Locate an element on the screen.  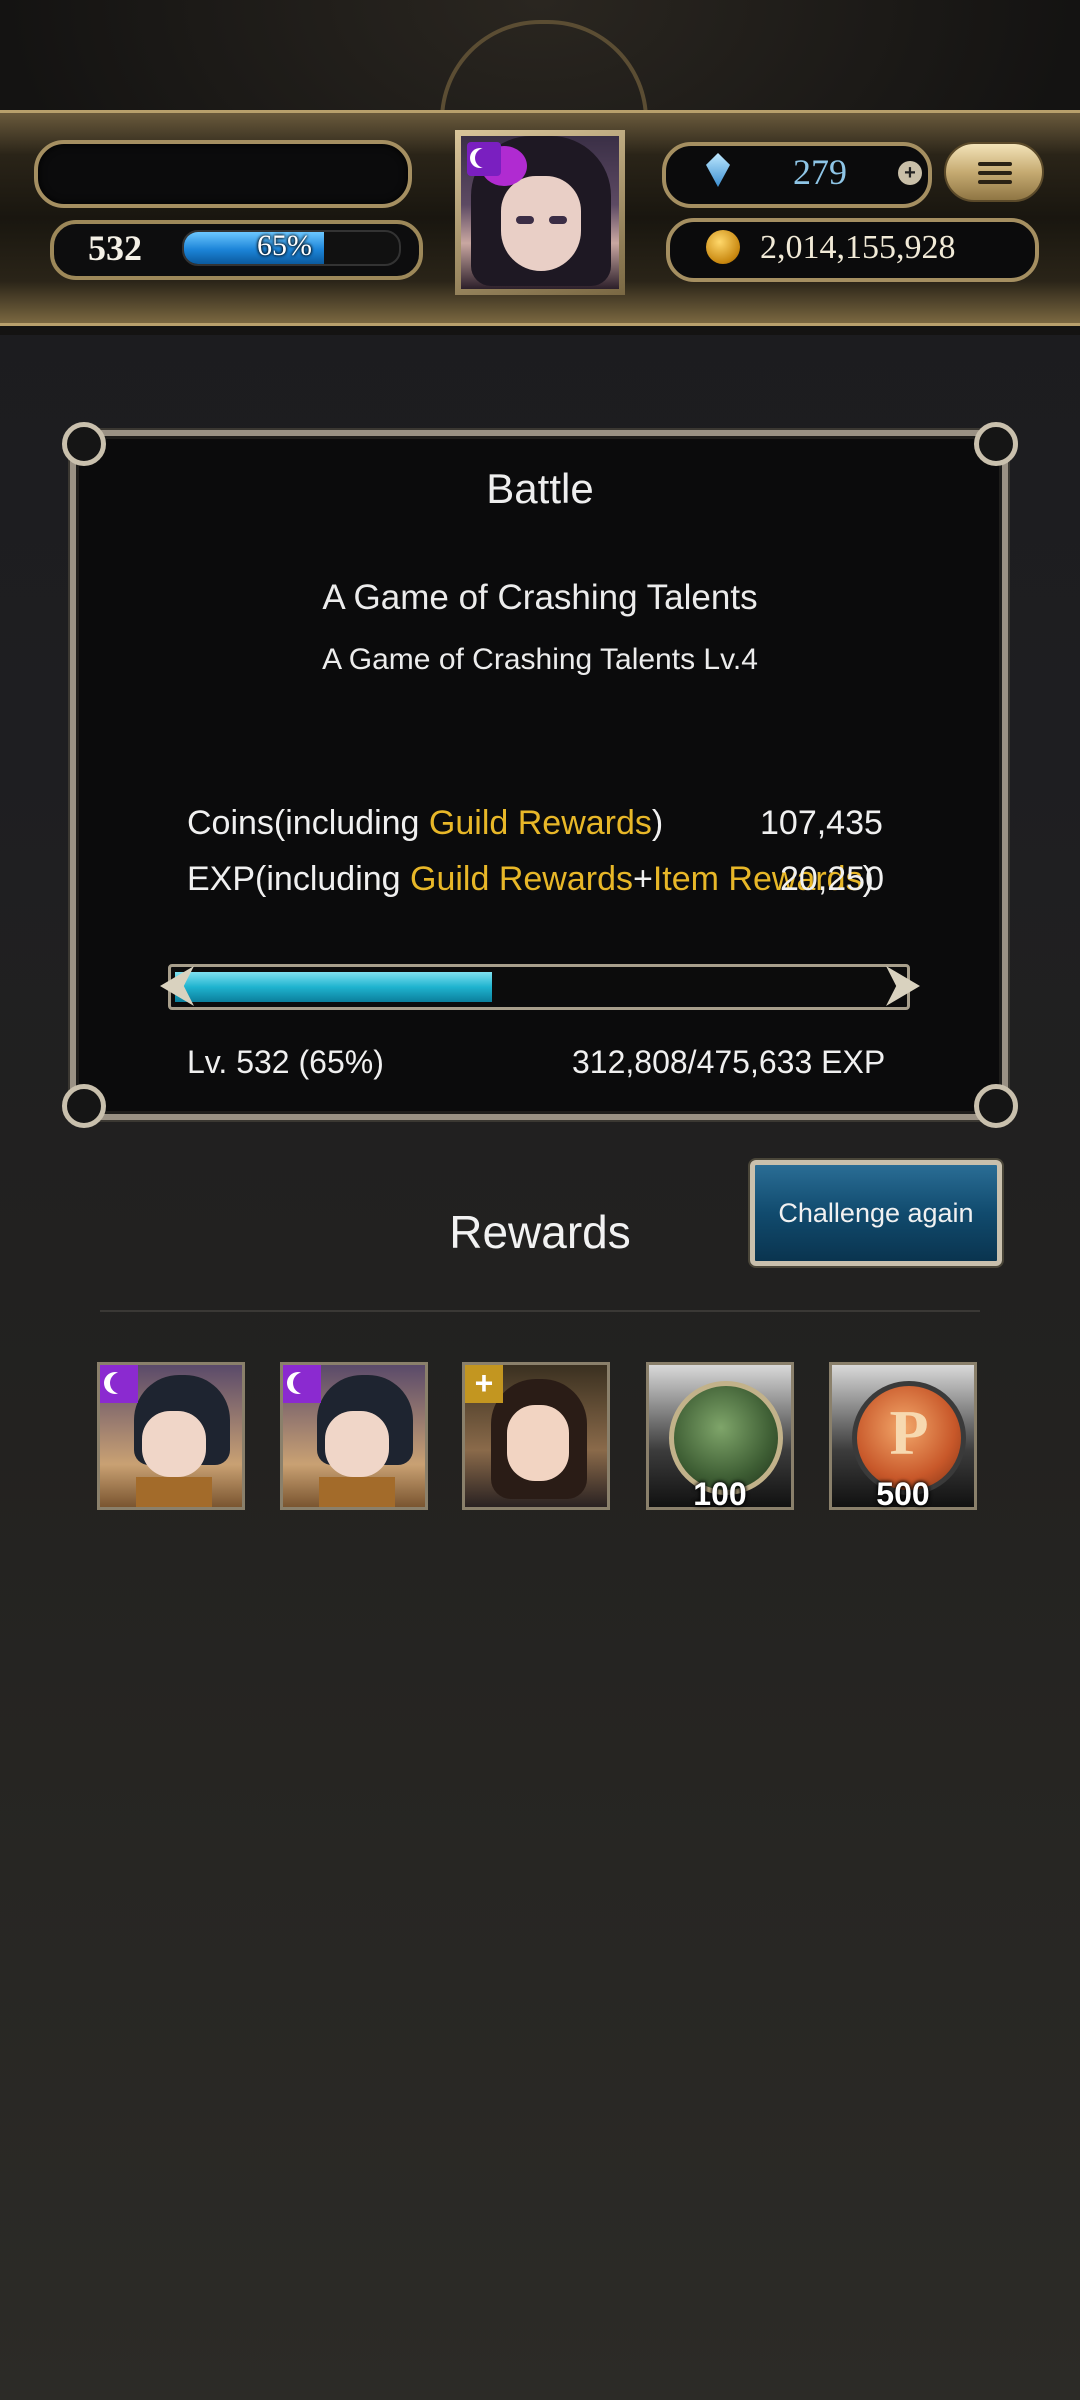
plus-icon: + is located at coordinates (484, 1384).